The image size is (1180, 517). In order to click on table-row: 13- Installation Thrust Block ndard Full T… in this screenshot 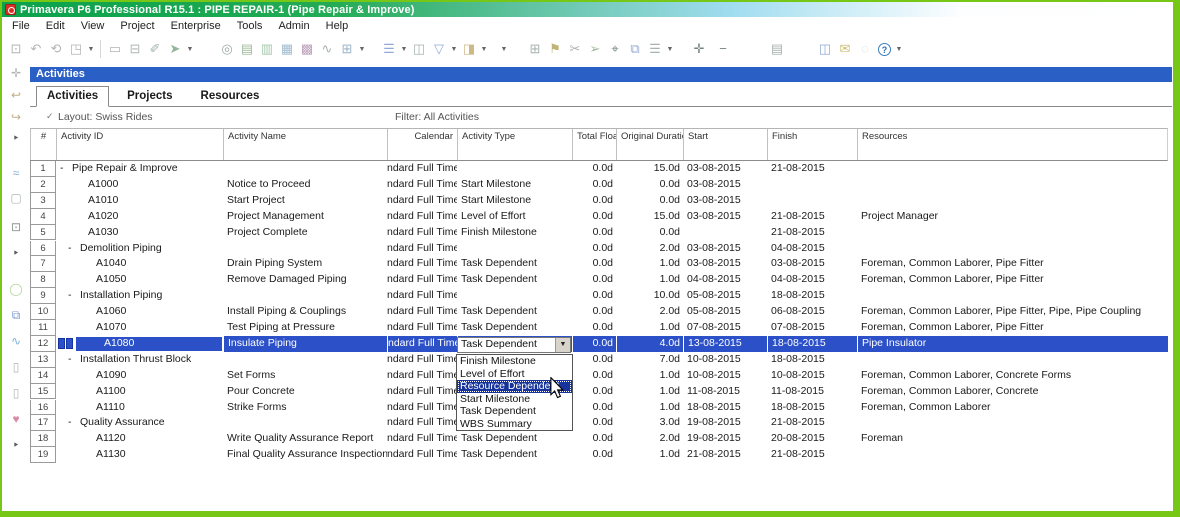, I will do `click(599, 359)`.